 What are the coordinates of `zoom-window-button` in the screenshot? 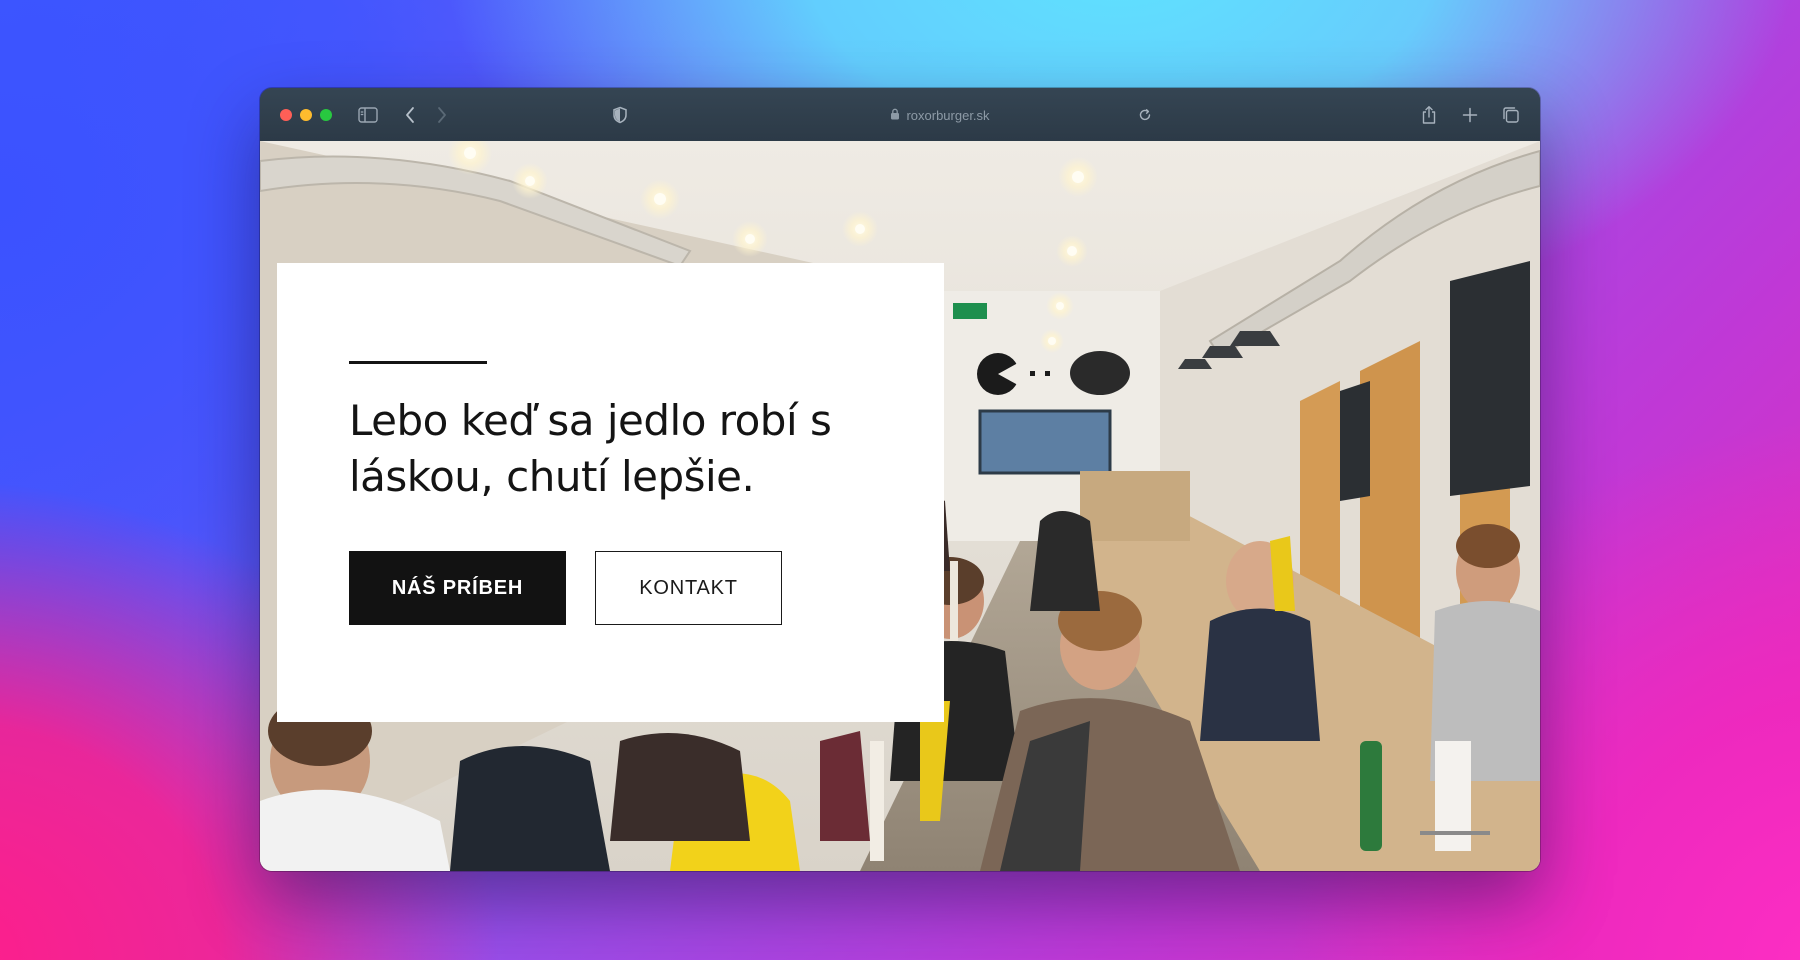 It's located at (326, 115).